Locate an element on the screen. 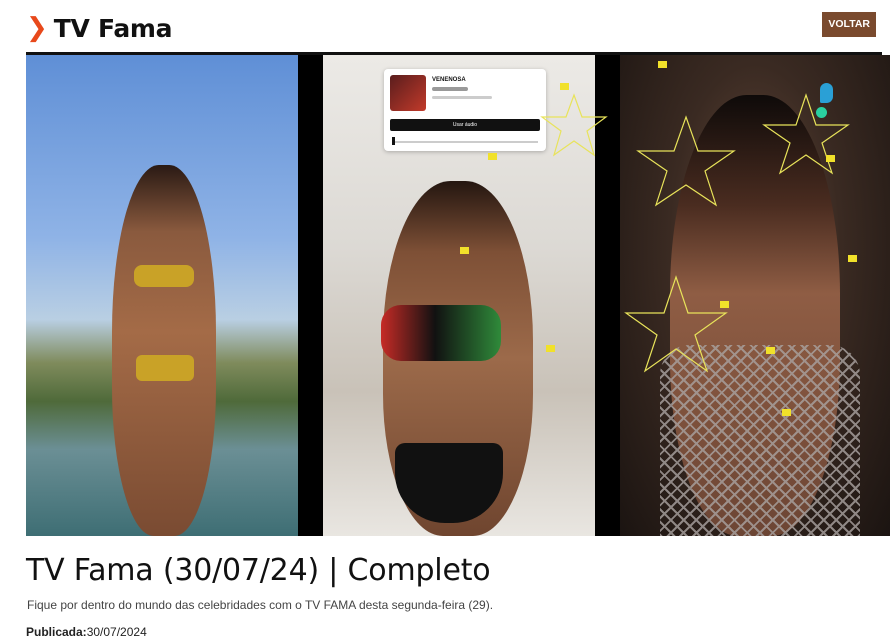 Image resolution: width=890 pixels, height=639 pixels. exclamation-logo-icon is located at coordinates (824, 102).